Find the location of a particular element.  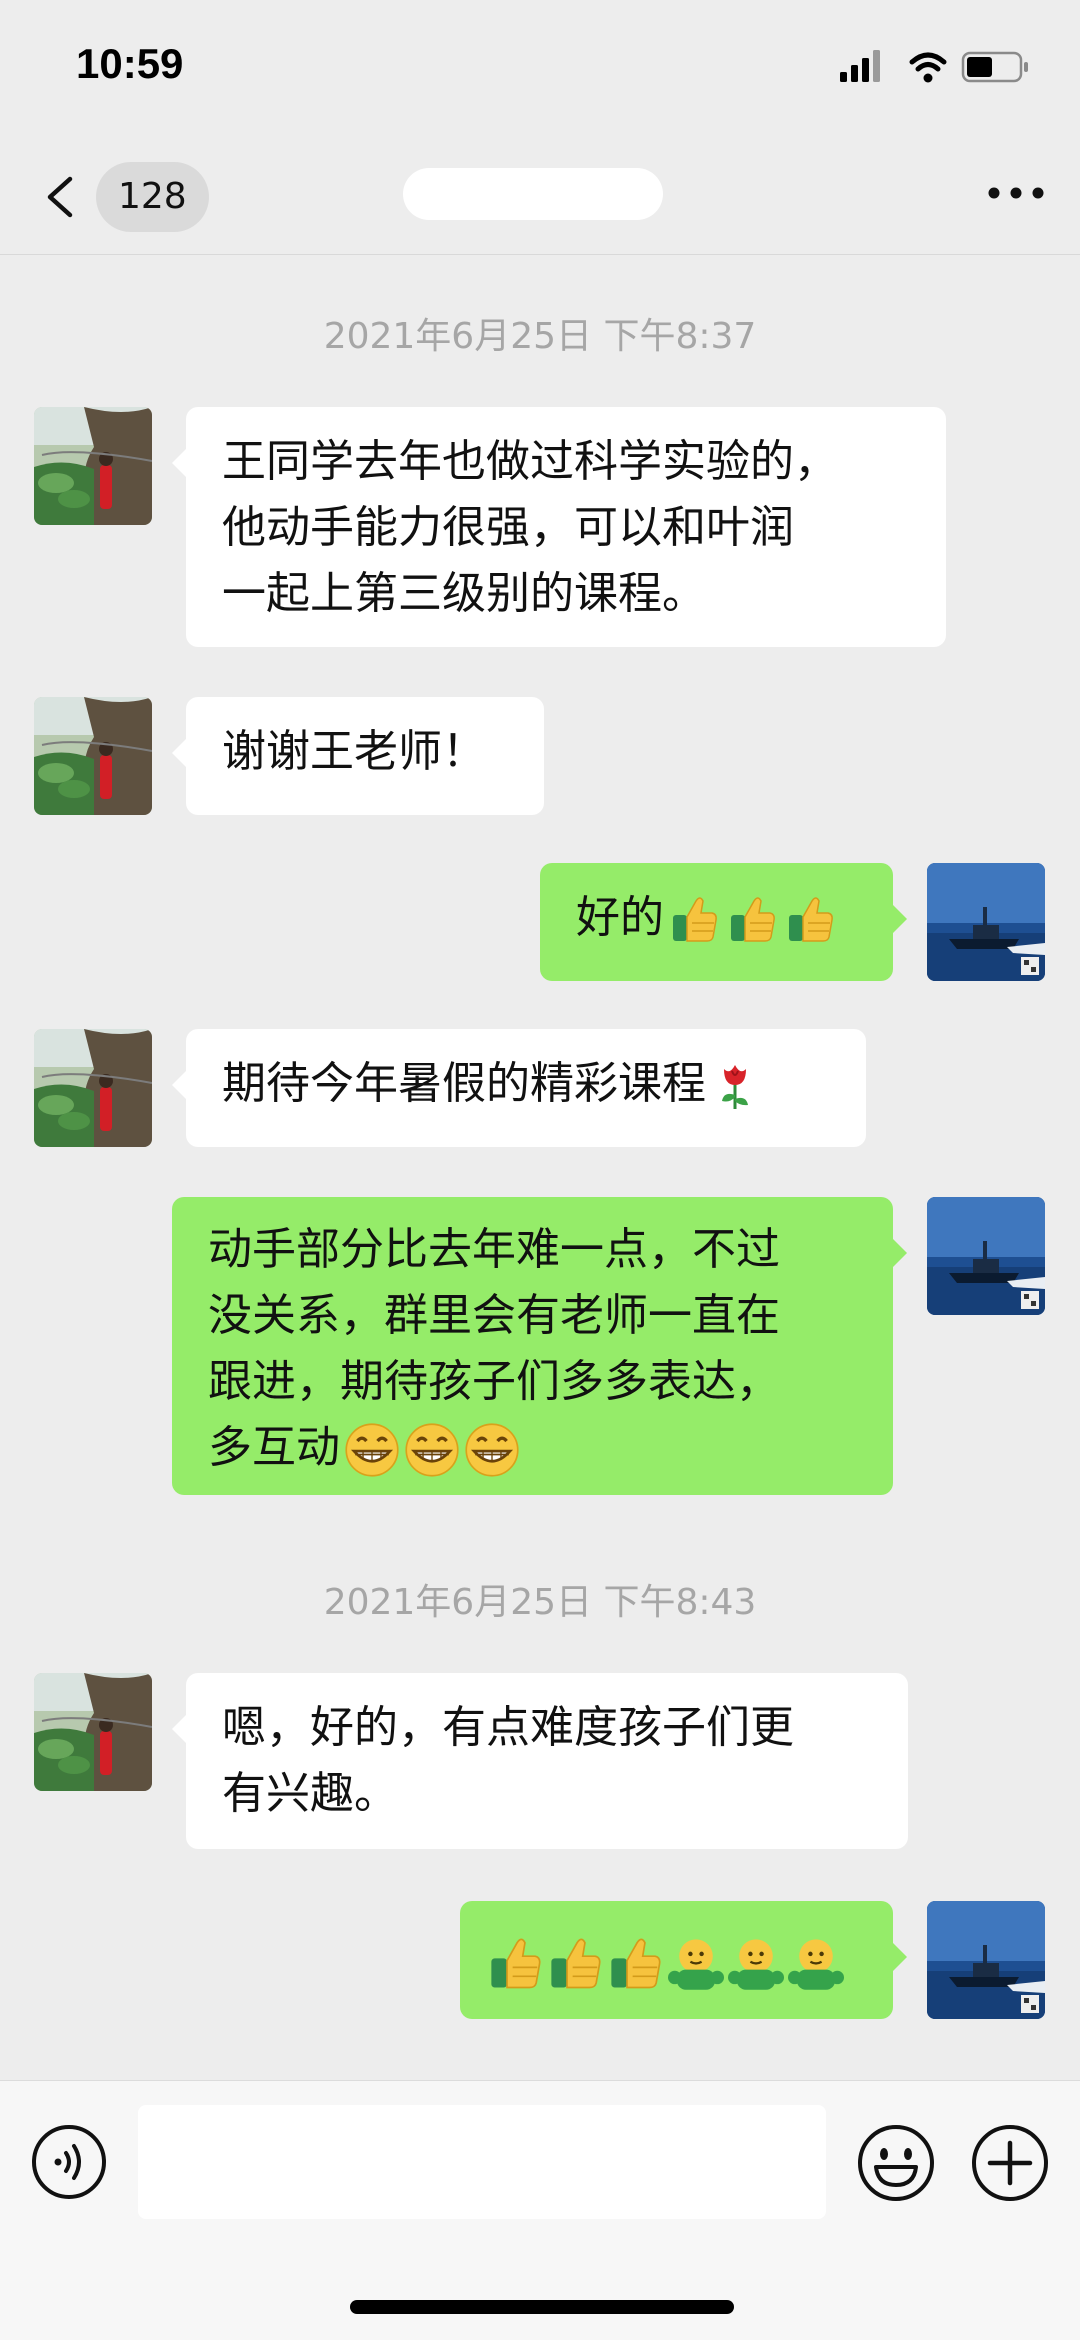

status-icons is located at coordinates (934, 66).